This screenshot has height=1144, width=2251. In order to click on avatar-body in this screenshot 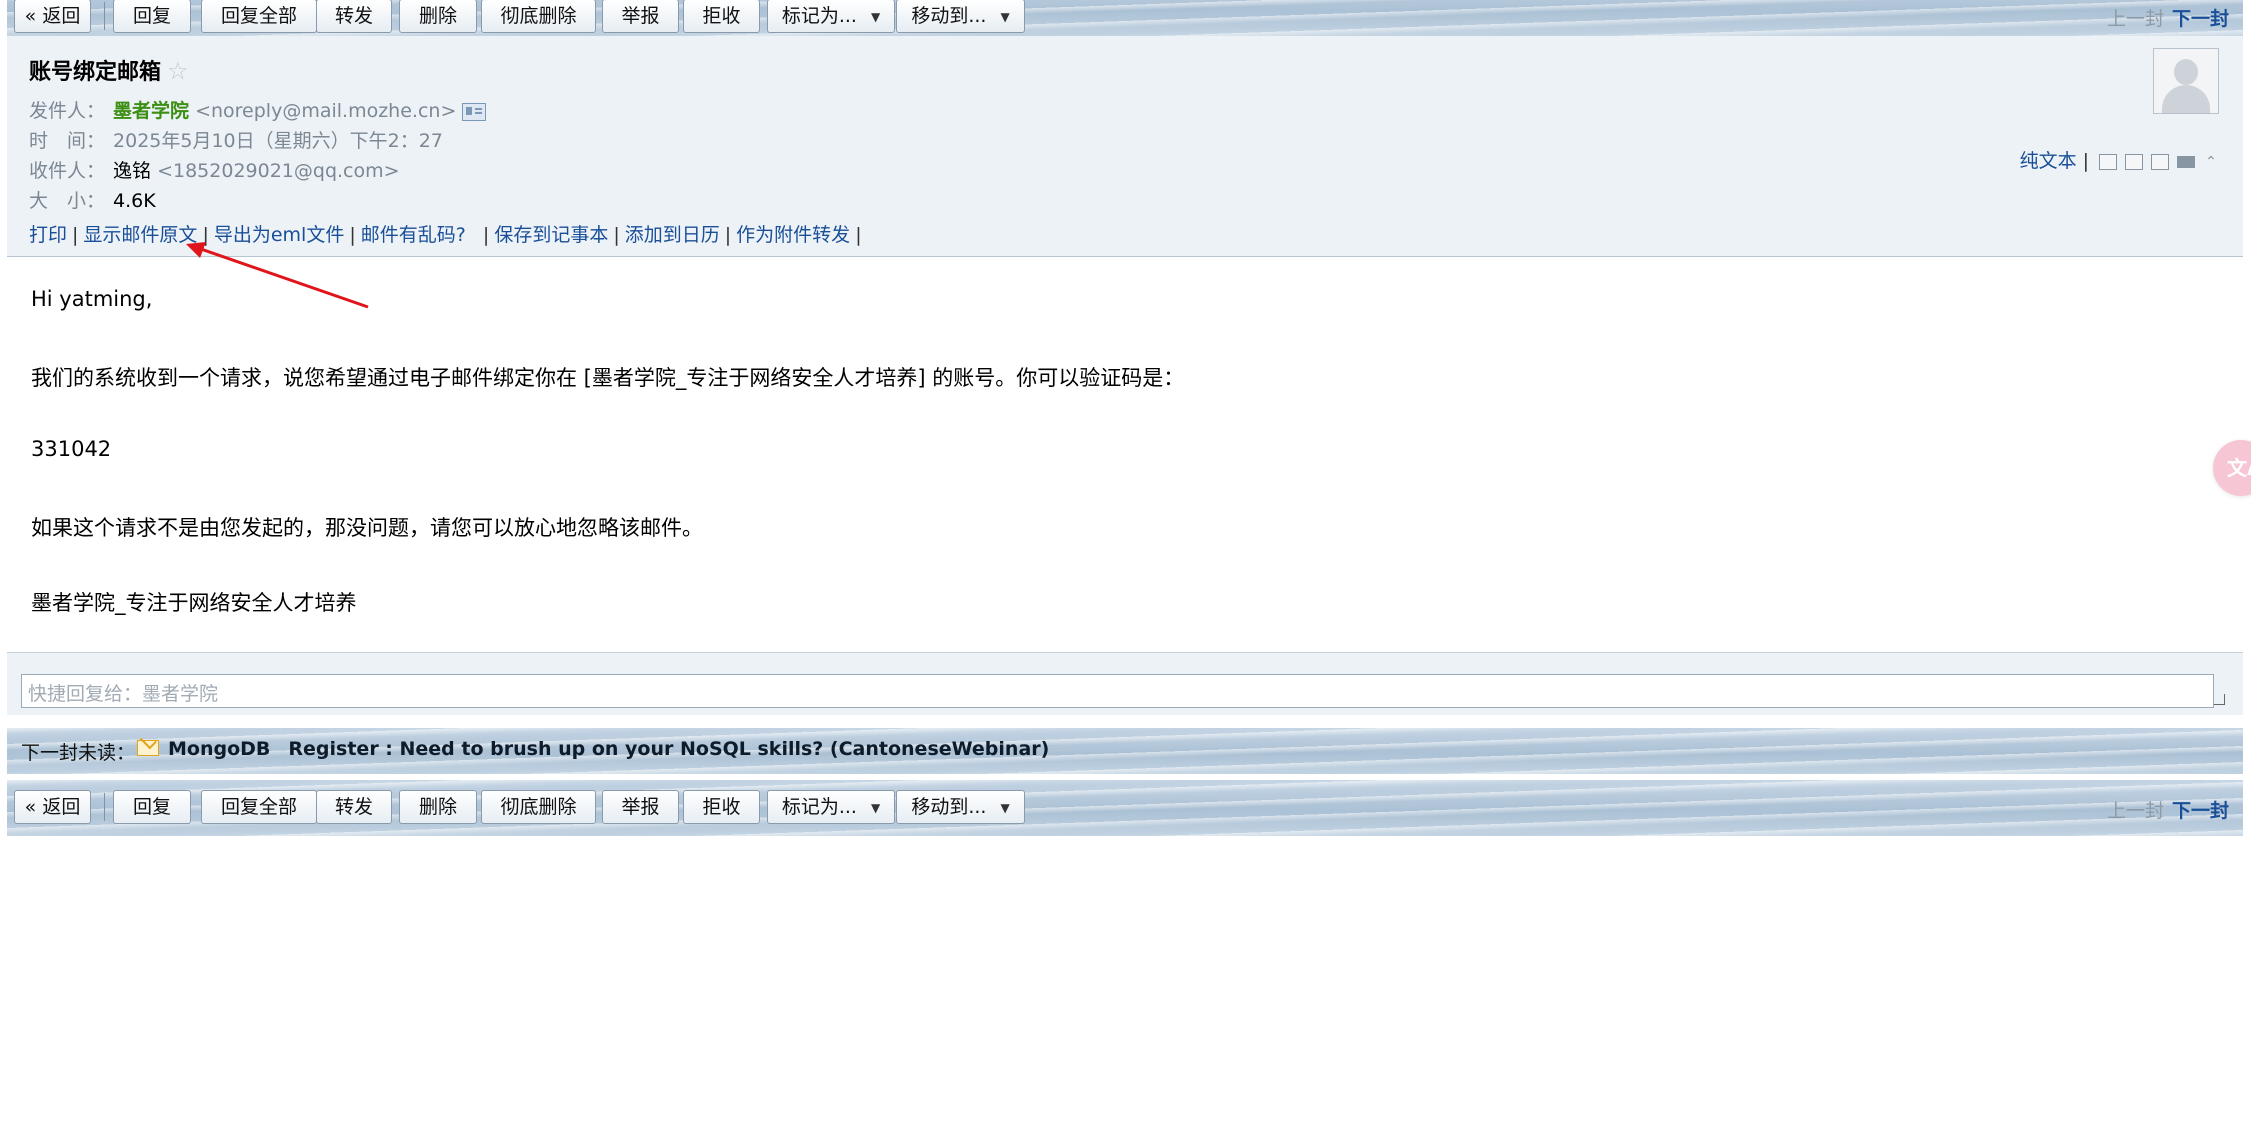, I will do `click(2186, 99)`.